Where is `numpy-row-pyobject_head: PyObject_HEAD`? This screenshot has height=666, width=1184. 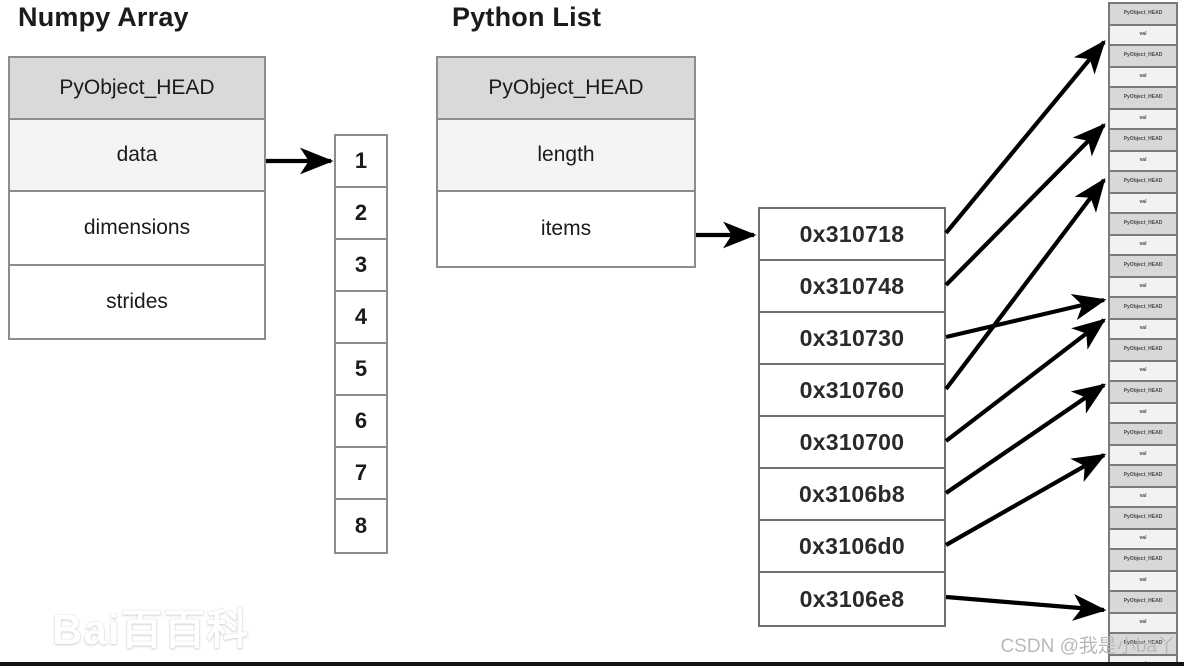
numpy-row-pyobject_head: PyObject_HEAD is located at coordinates (137, 89).